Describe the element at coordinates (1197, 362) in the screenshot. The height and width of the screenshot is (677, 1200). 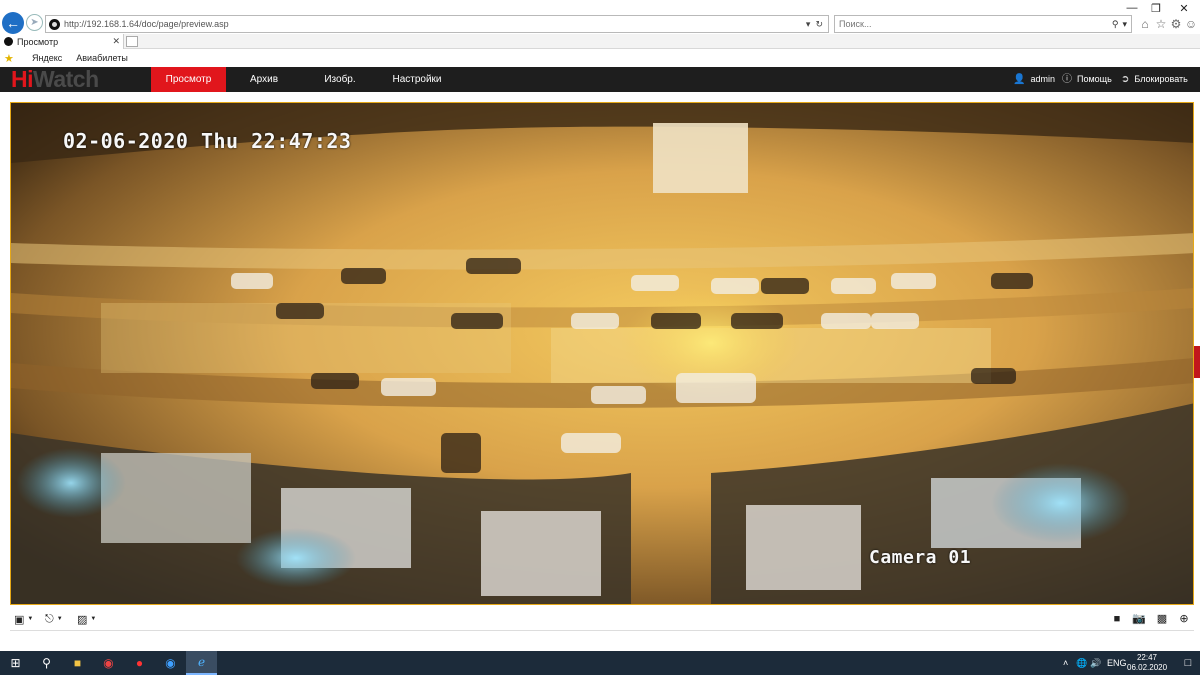
I see `side-panel-toggle` at that location.